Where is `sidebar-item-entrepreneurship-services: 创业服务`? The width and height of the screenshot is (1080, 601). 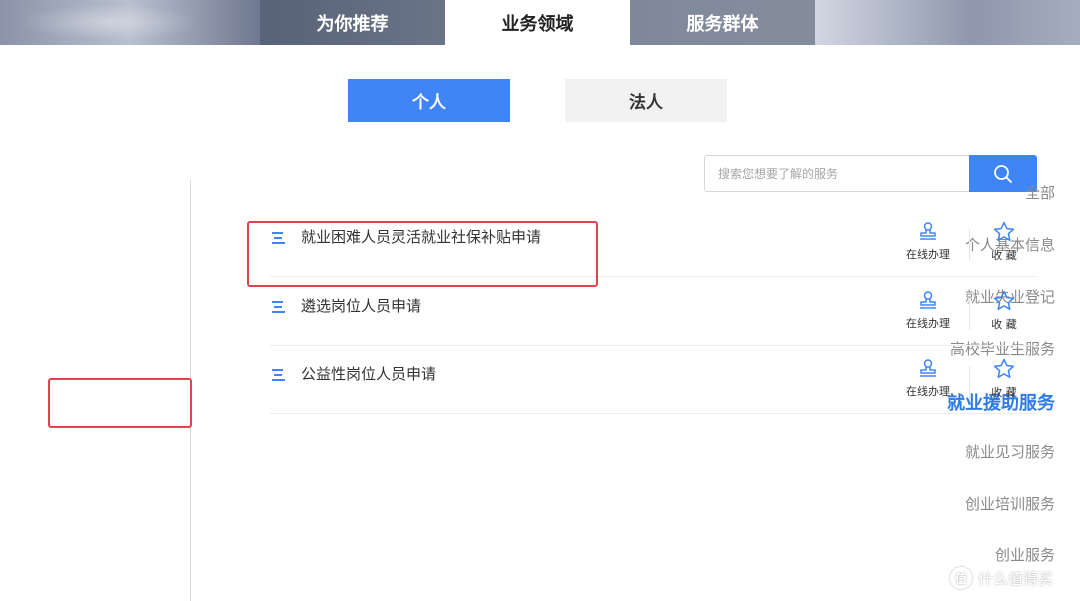 sidebar-item-entrepreneurship-services: 创业服务 is located at coordinates (1025, 554).